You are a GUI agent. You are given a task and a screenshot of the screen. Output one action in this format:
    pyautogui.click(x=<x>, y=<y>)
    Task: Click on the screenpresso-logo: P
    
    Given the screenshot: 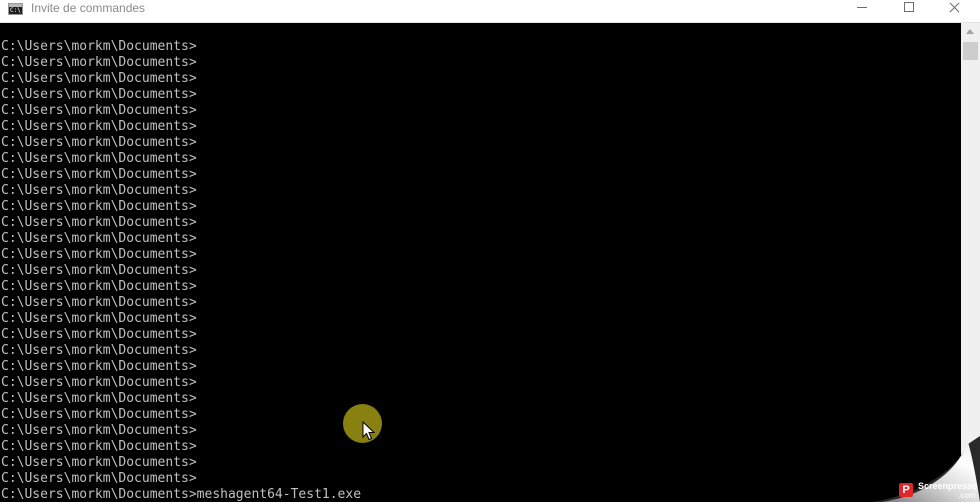 What is the action you would take?
    pyautogui.click(x=906, y=490)
    